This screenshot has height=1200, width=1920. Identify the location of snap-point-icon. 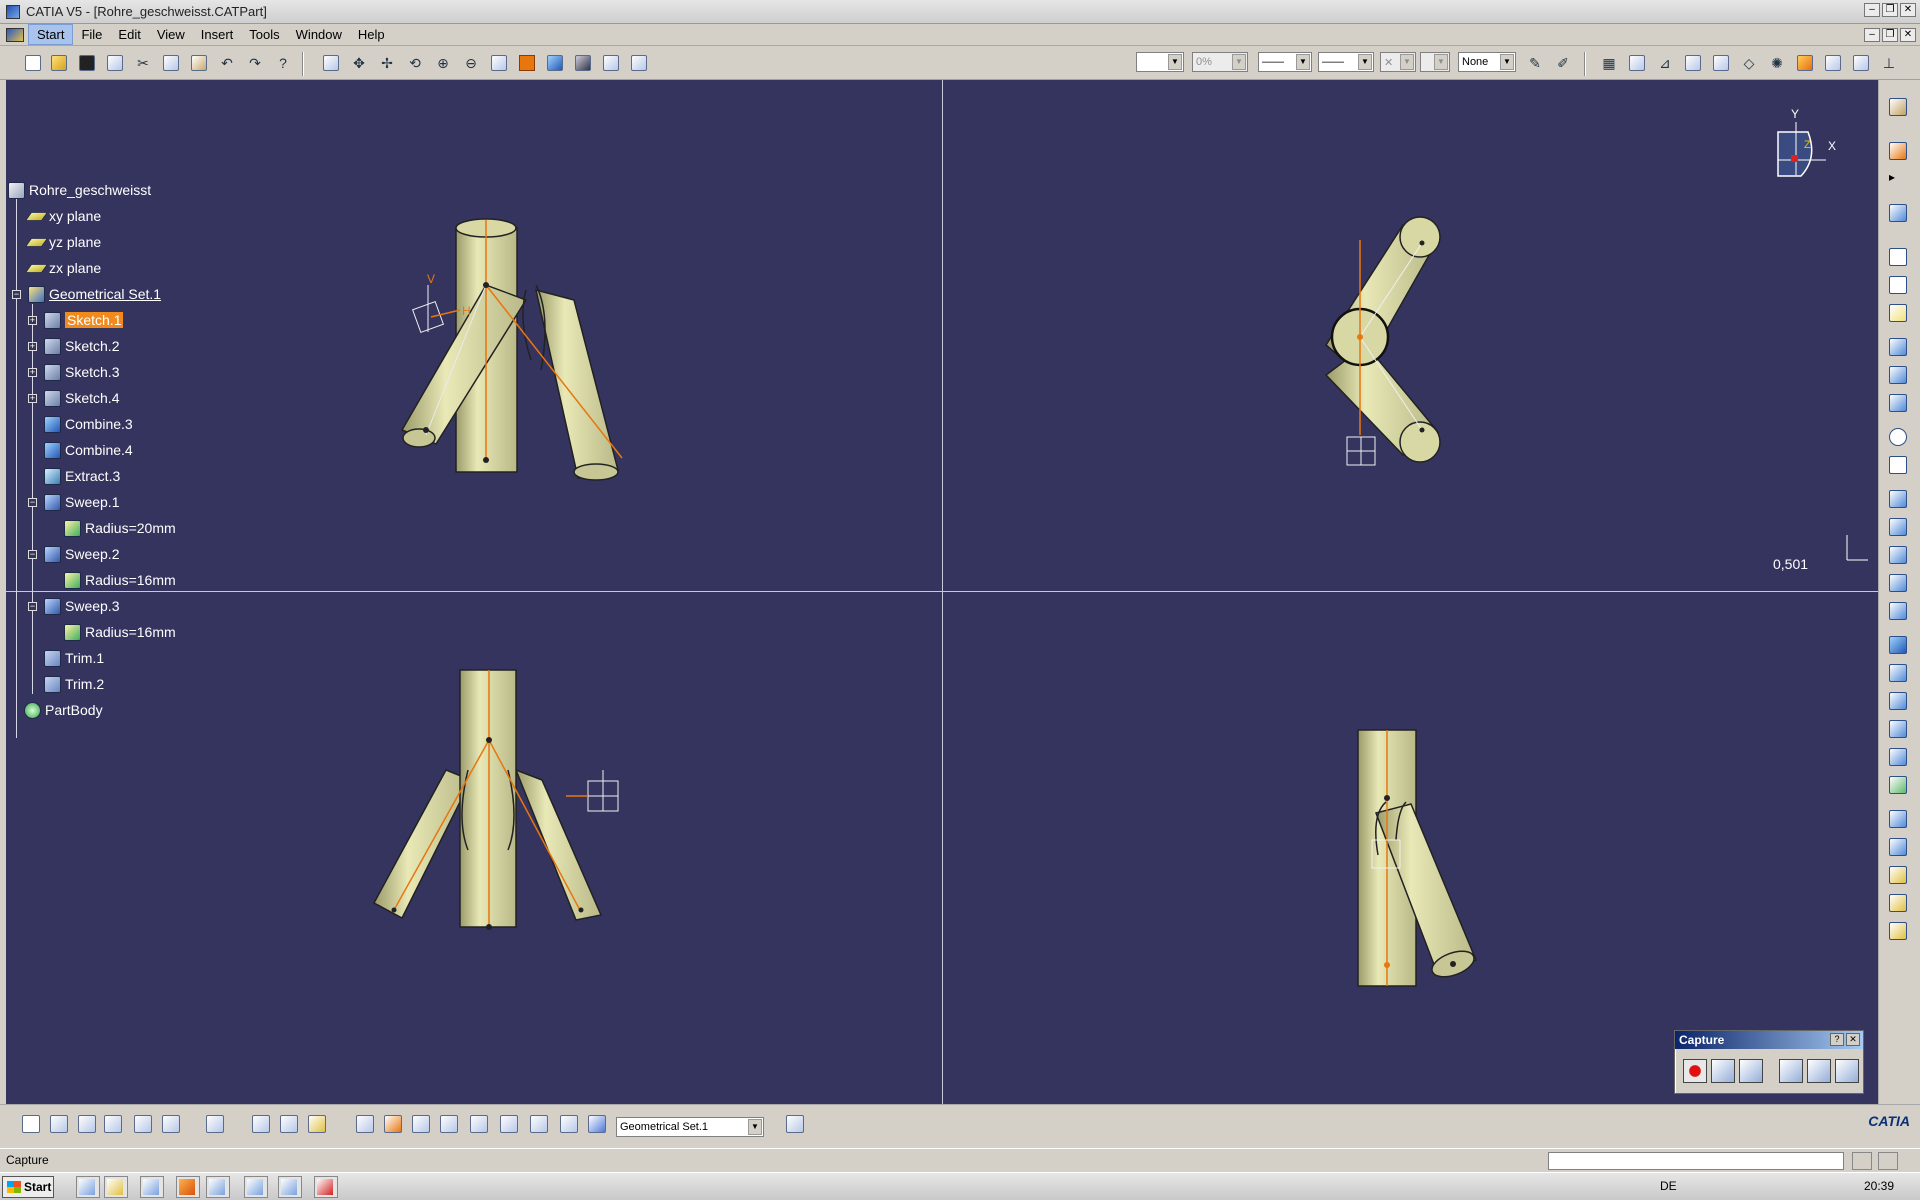
(481, 1126).